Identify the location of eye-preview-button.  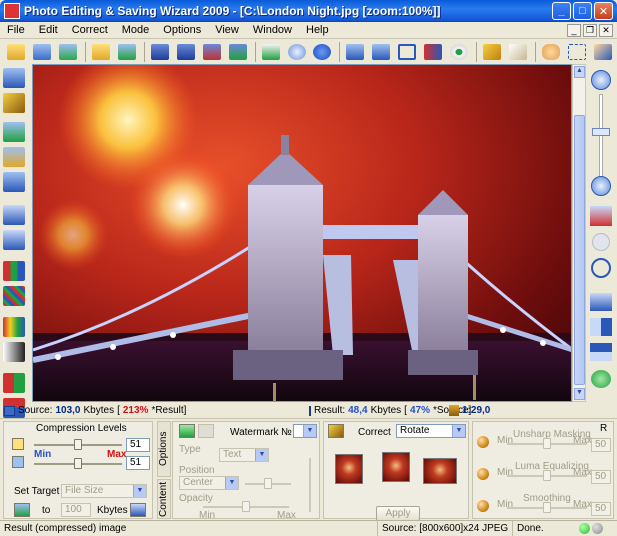
(459, 52).